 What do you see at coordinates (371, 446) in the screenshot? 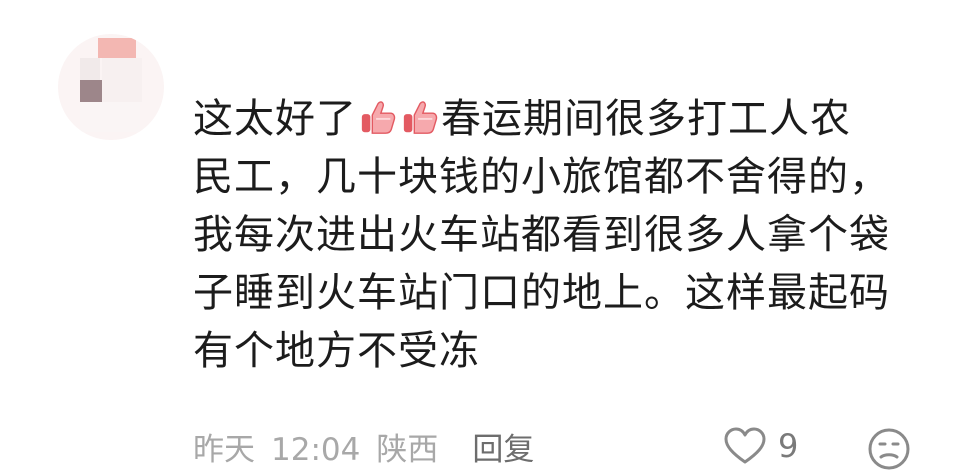
I see `comment-meta: 昨天 12:04 陕西 回复` at bounding box center [371, 446].